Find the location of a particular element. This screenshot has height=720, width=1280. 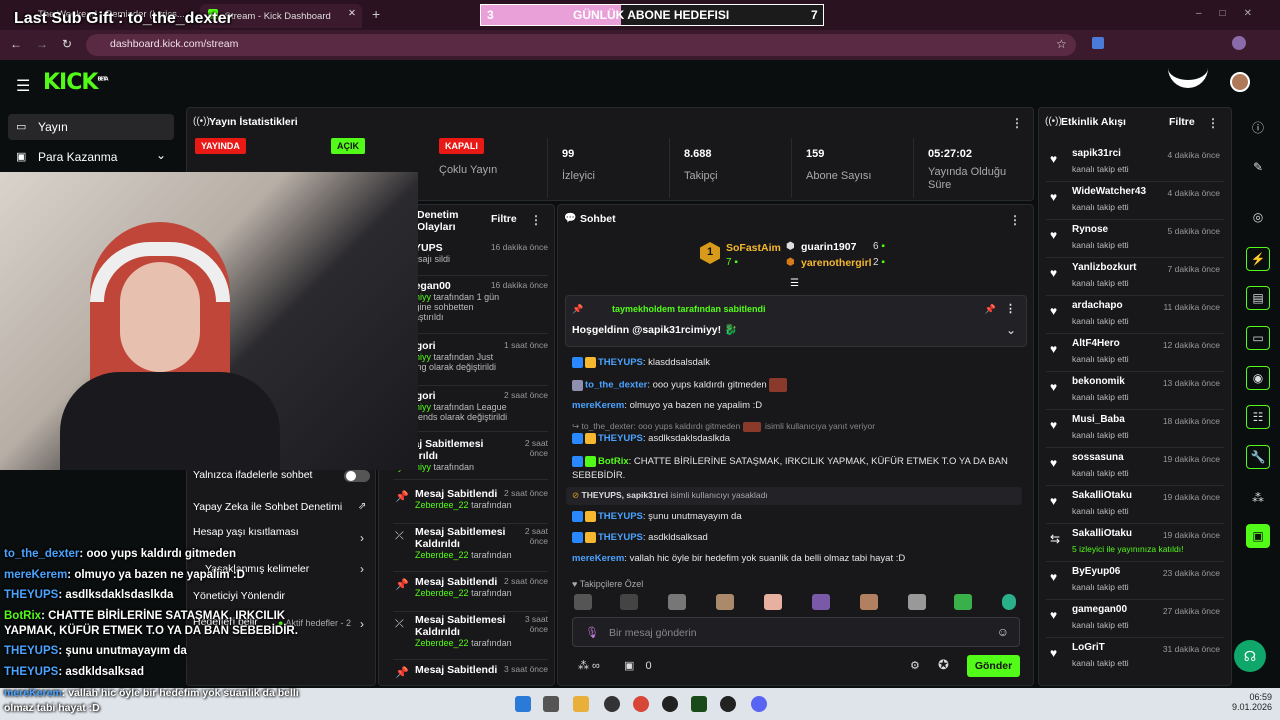

expand-leaderboard-icon: ☰ is located at coordinates (794, 283).